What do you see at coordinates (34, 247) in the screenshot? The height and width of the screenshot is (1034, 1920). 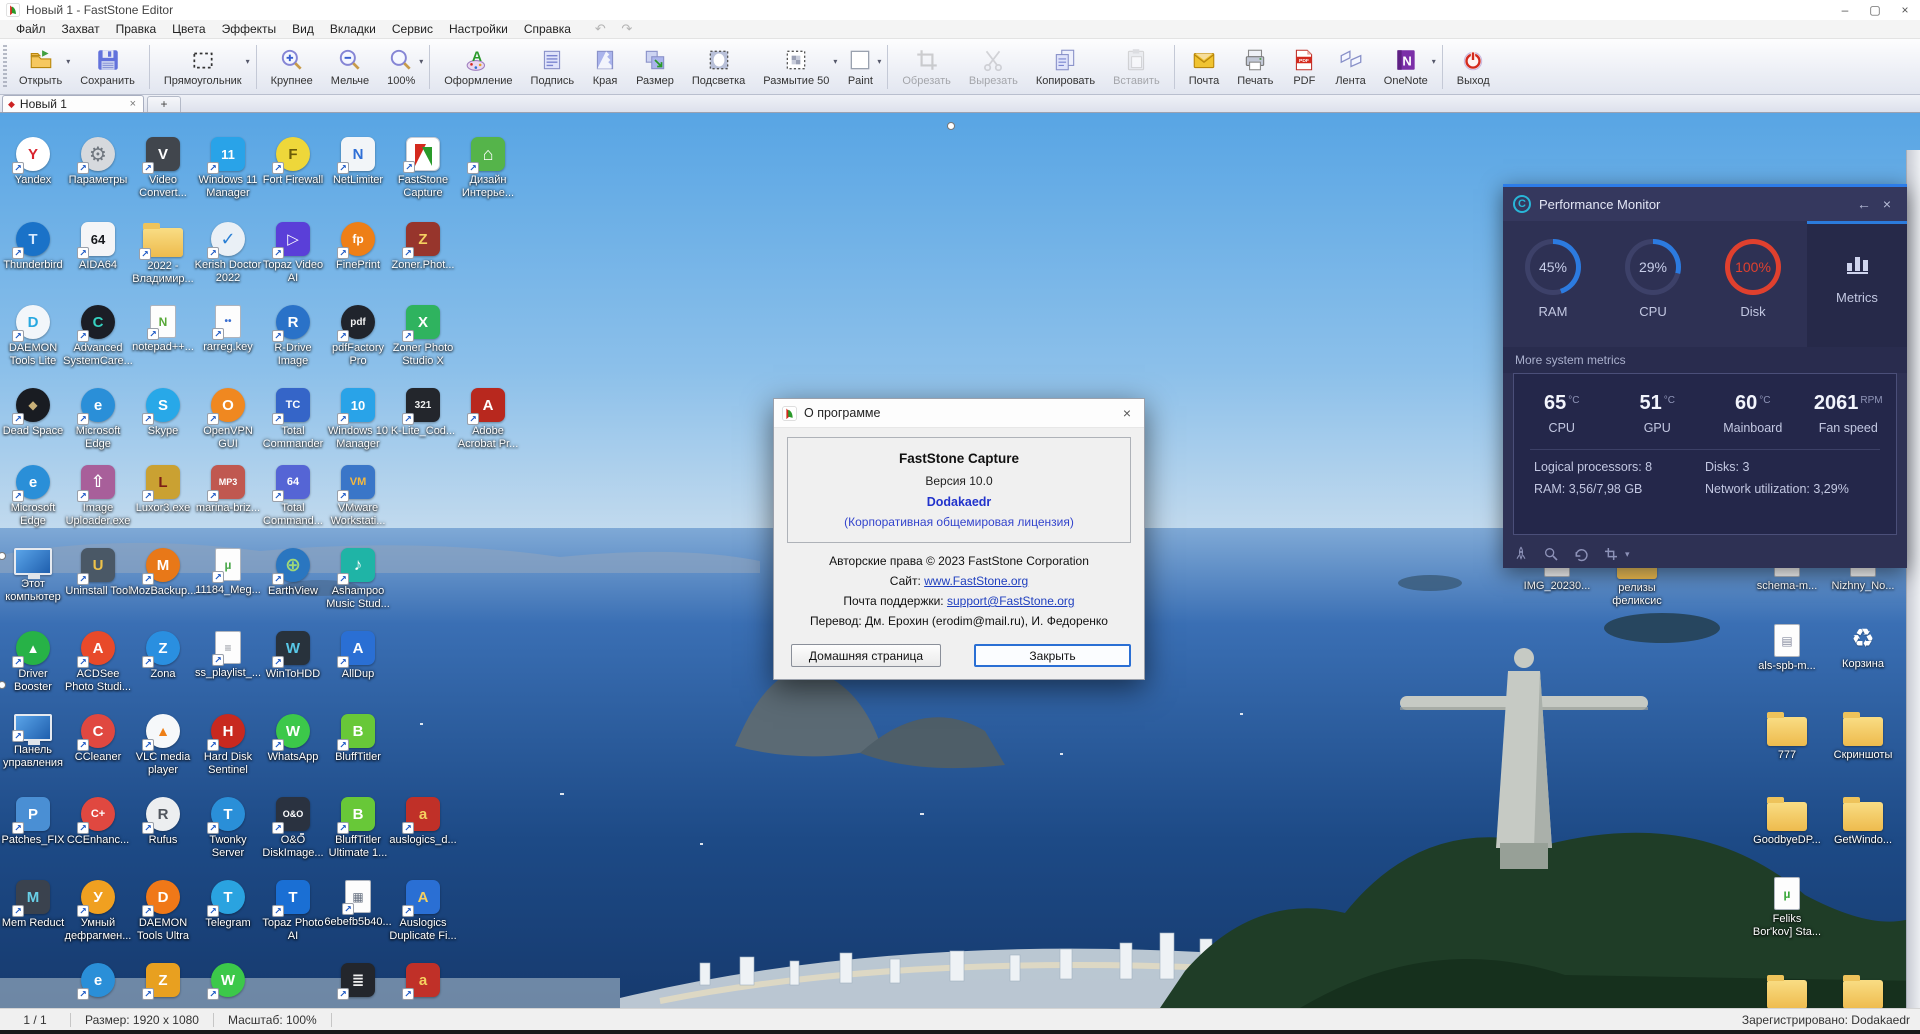 I see `desktop-icon-thunderbird: T ↗ Thunderbird` at bounding box center [34, 247].